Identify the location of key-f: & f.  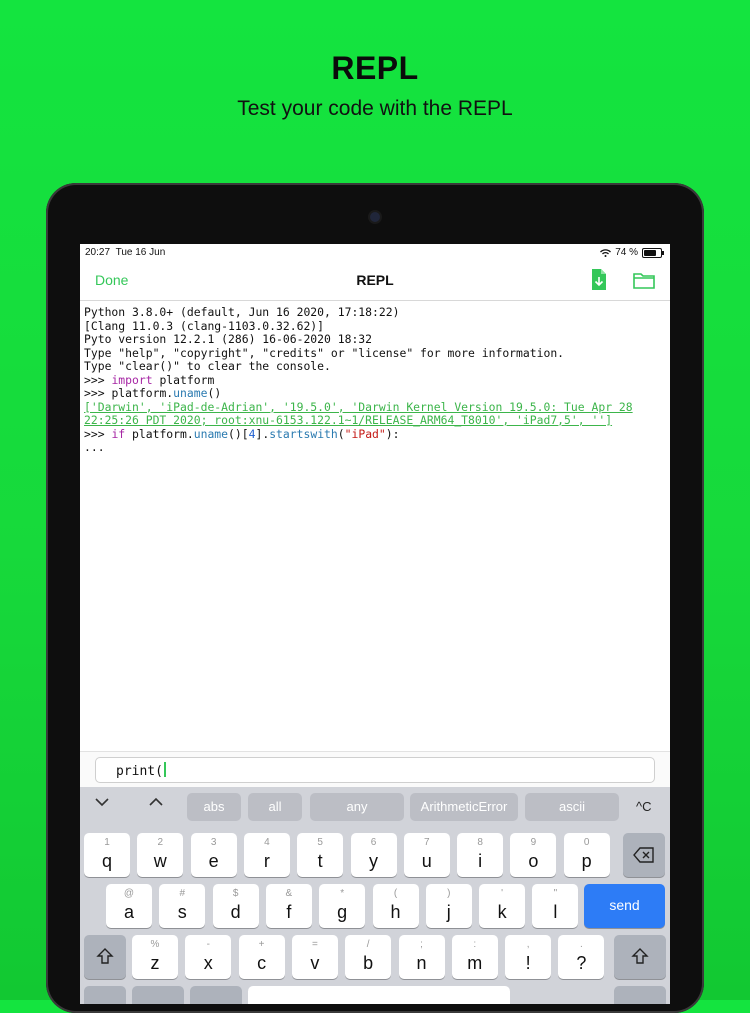
(288, 906).